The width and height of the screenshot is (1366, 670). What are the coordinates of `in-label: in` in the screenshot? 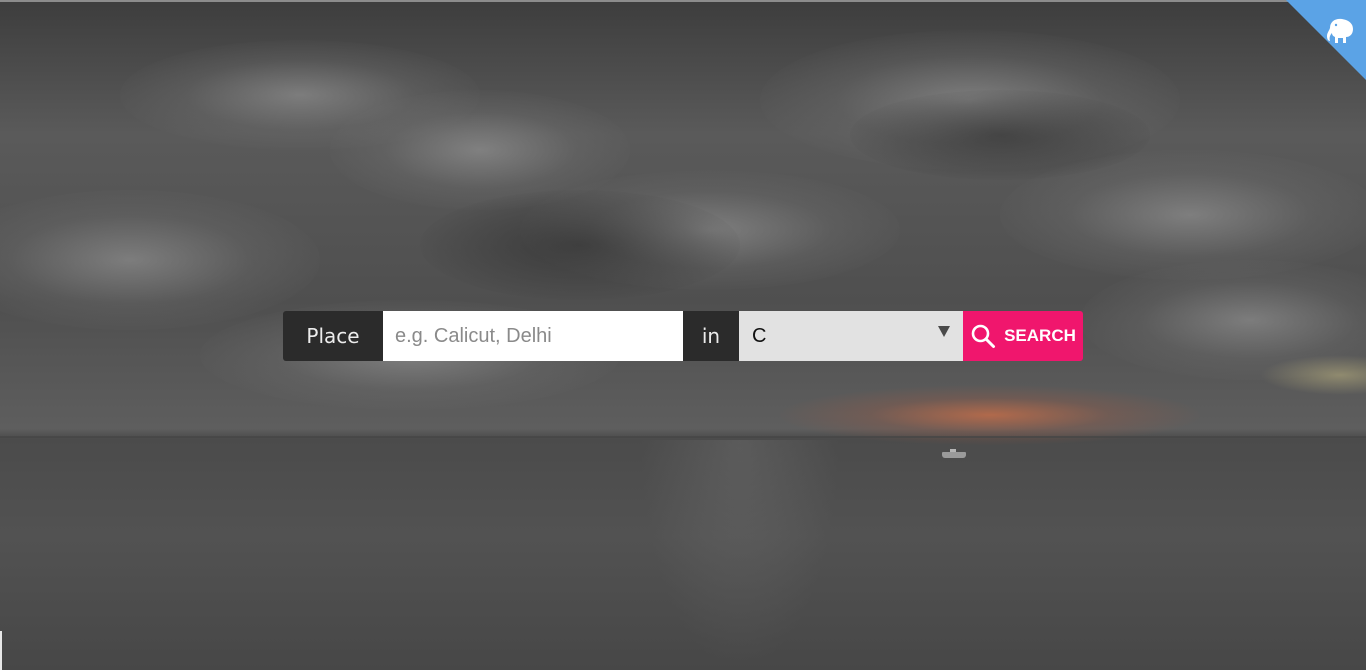 It's located at (711, 336).